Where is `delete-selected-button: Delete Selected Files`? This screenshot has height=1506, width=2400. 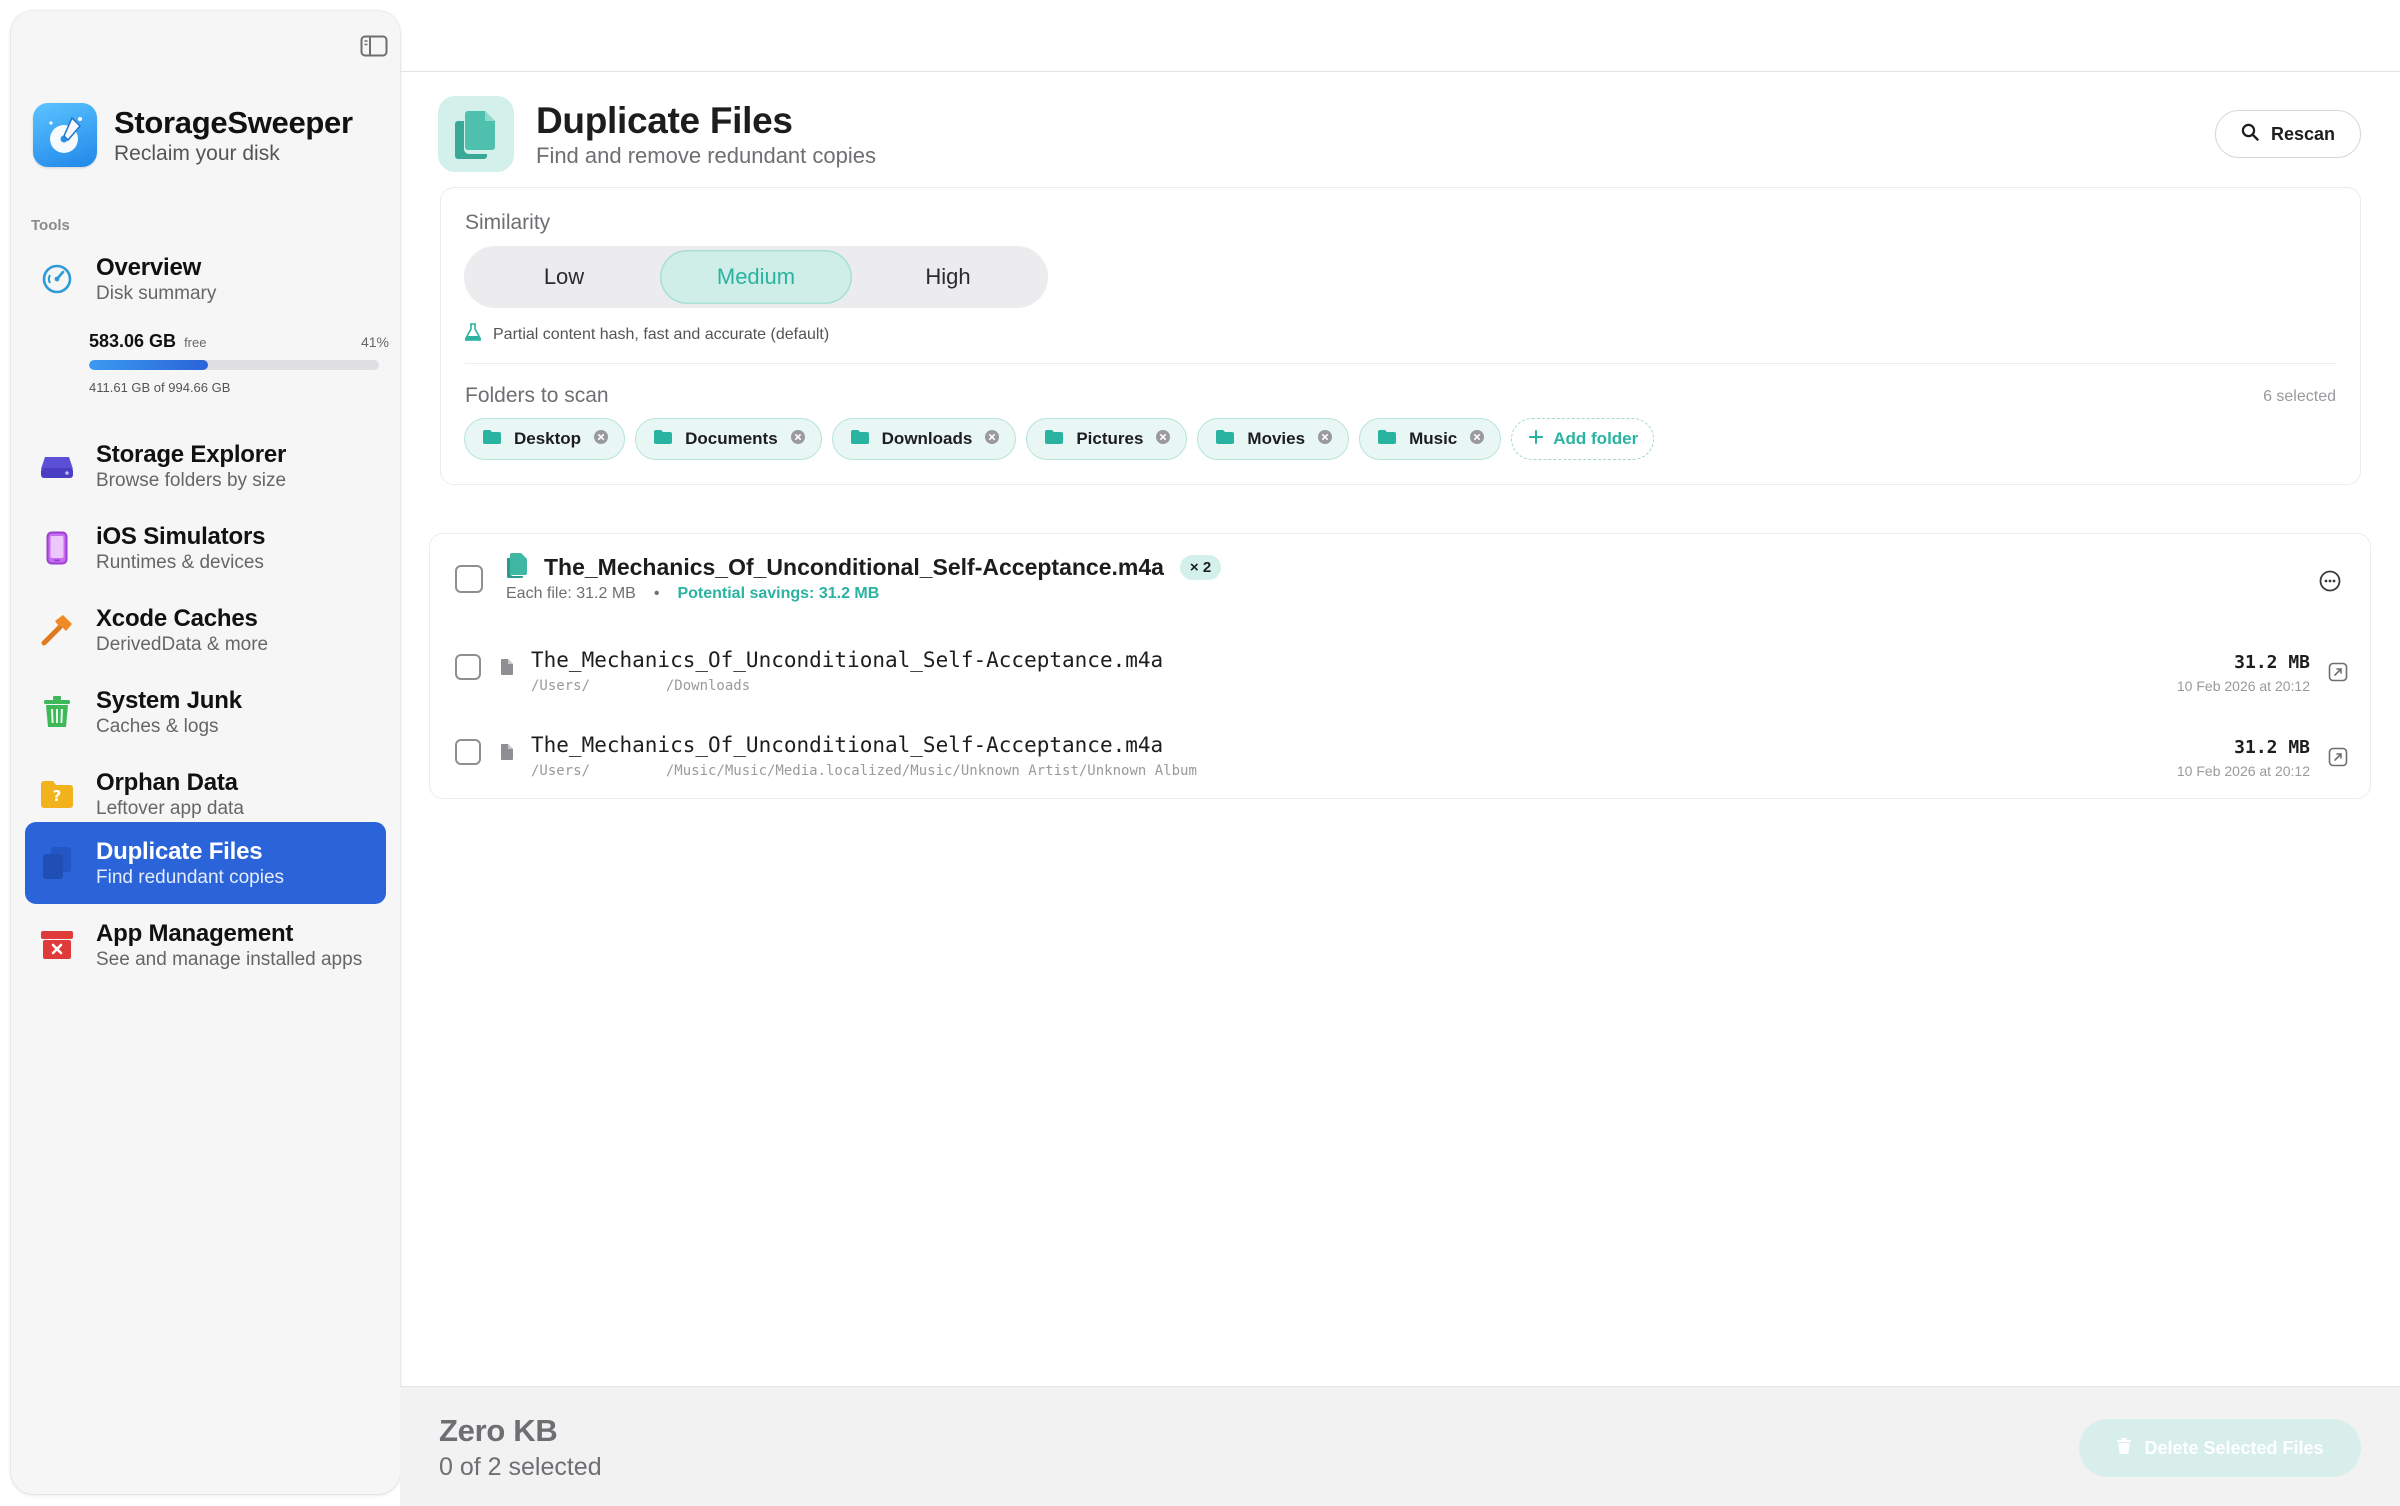
delete-selected-button: Delete Selected Files is located at coordinates (2220, 1448).